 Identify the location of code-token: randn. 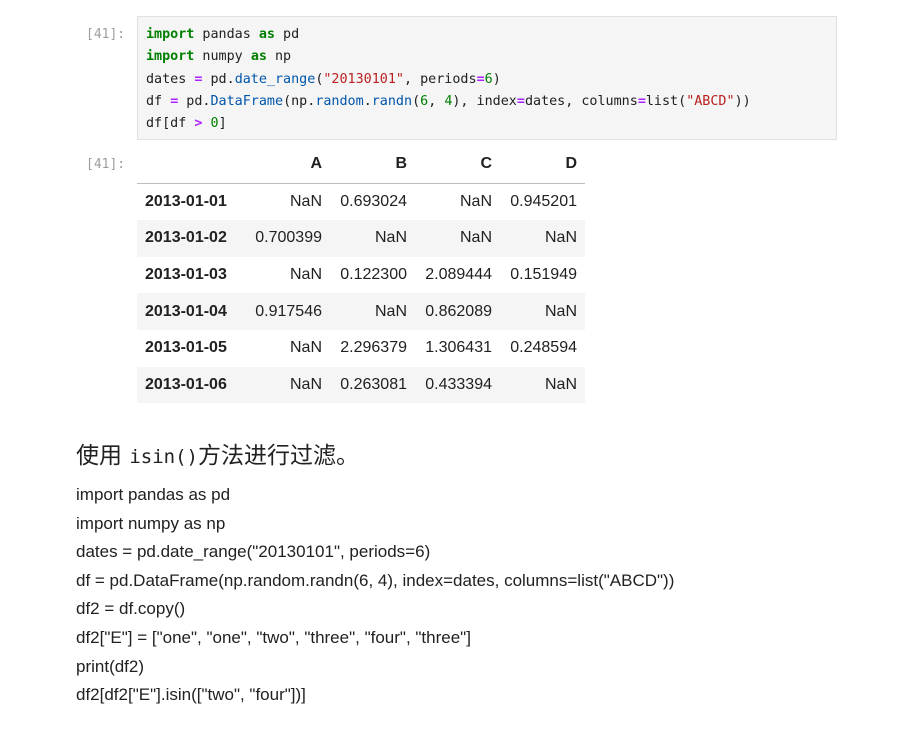
(392, 101).